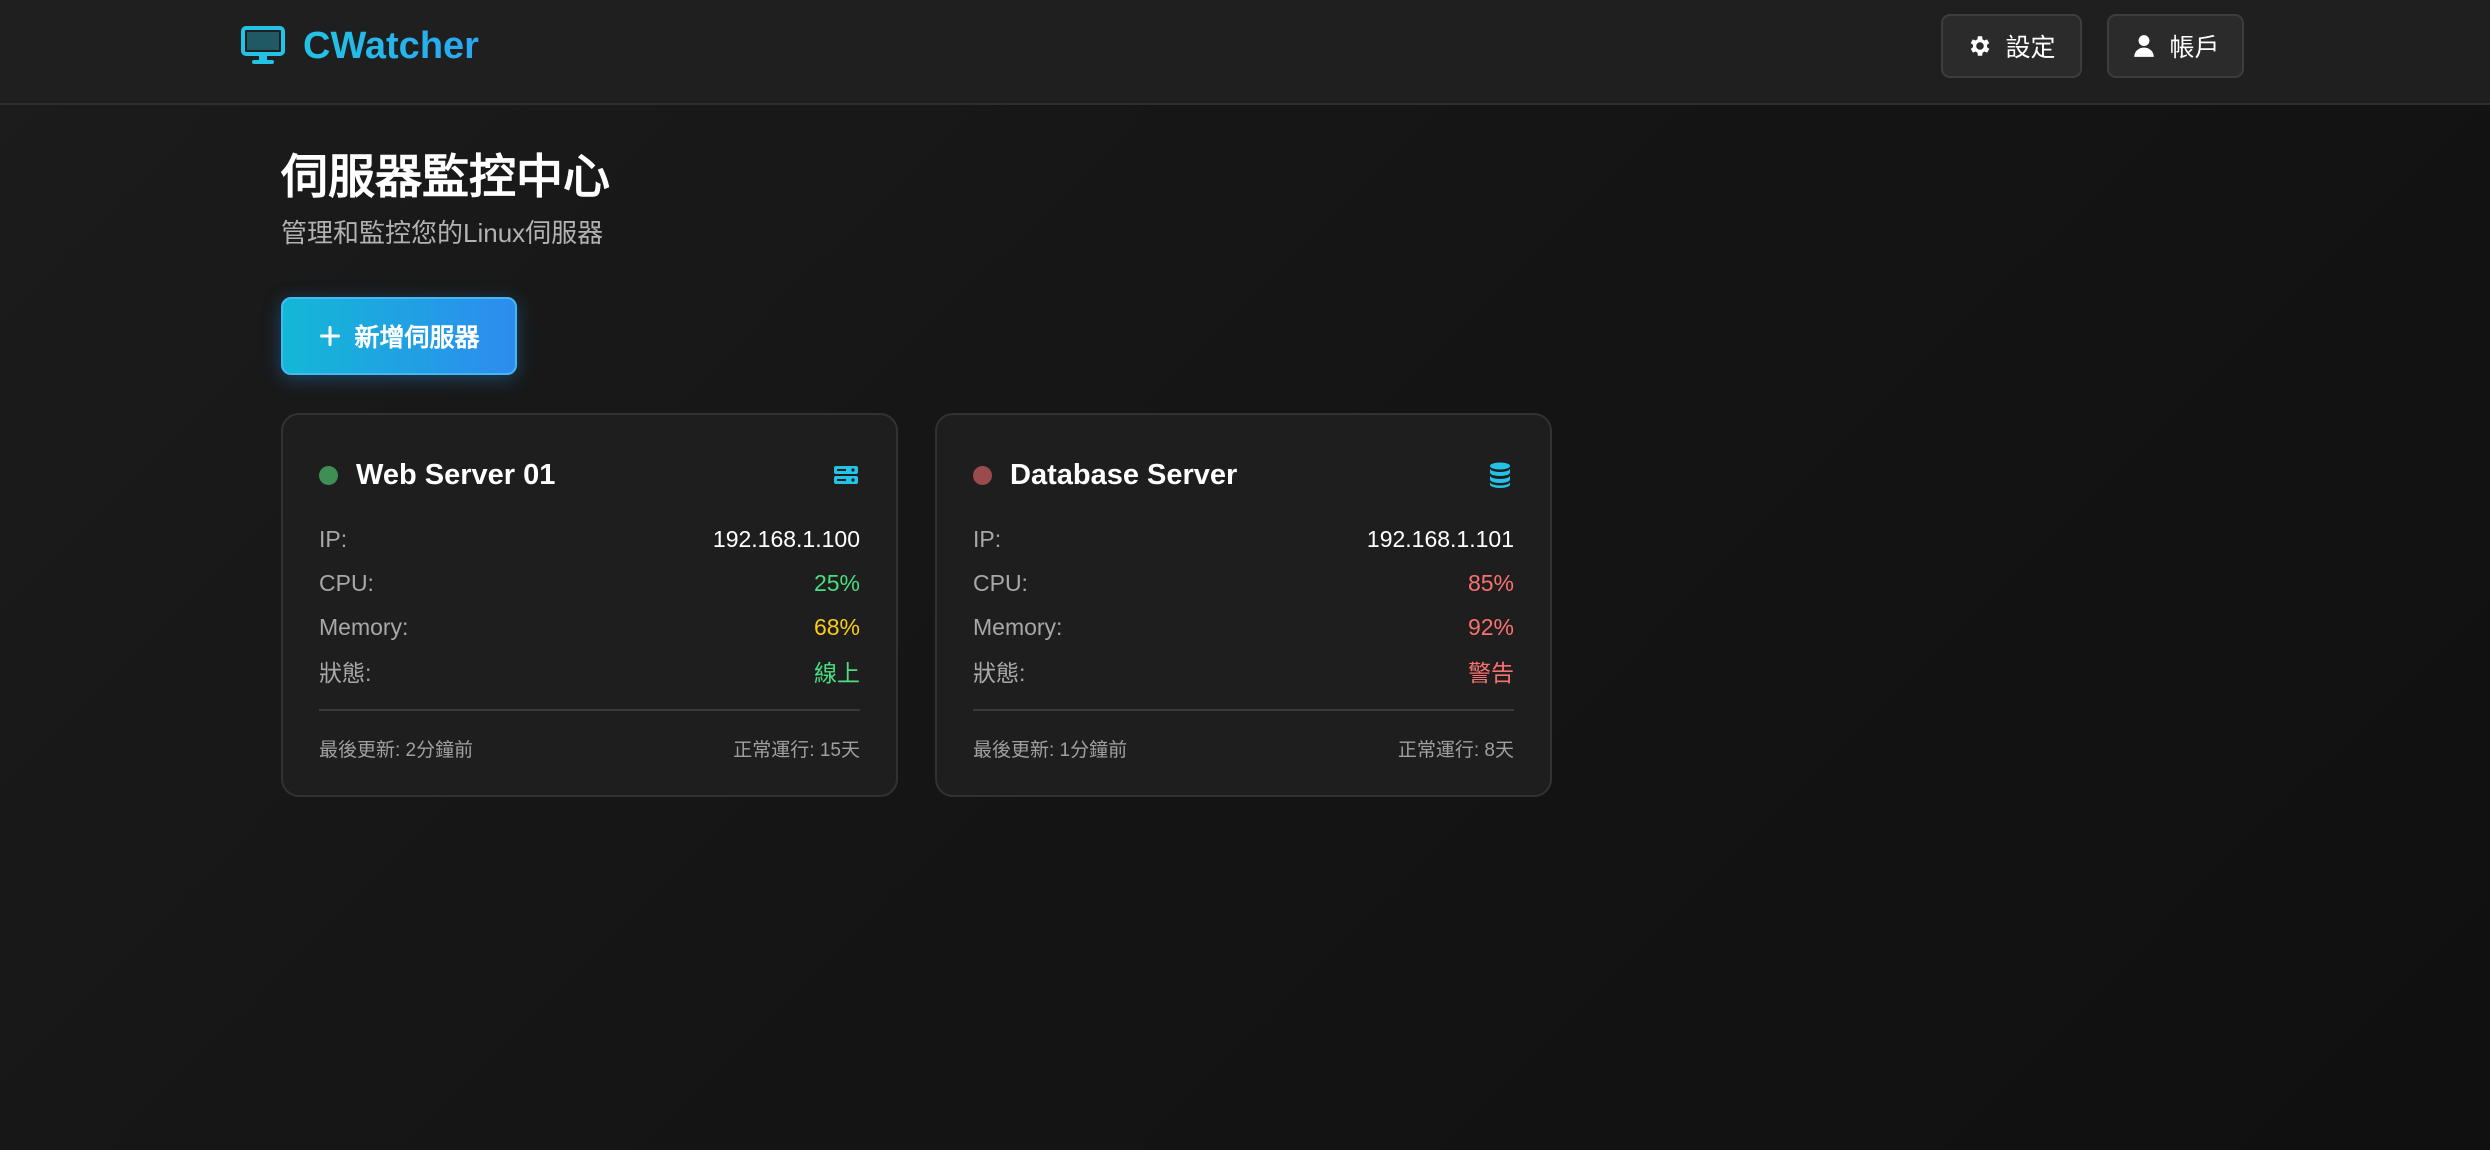 The width and height of the screenshot is (2490, 1150). What do you see at coordinates (1245, 52) in the screenshot?
I see `top-navbar: CWatcher 設定 帳戶` at bounding box center [1245, 52].